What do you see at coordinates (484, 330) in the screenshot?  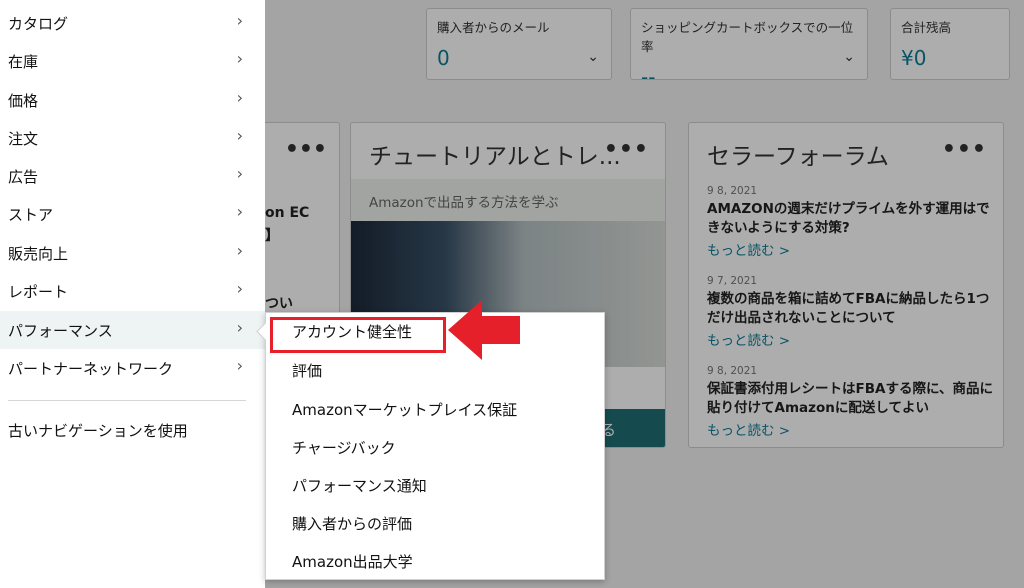 I see `red-arrow-icon` at bounding box center [484, 330].